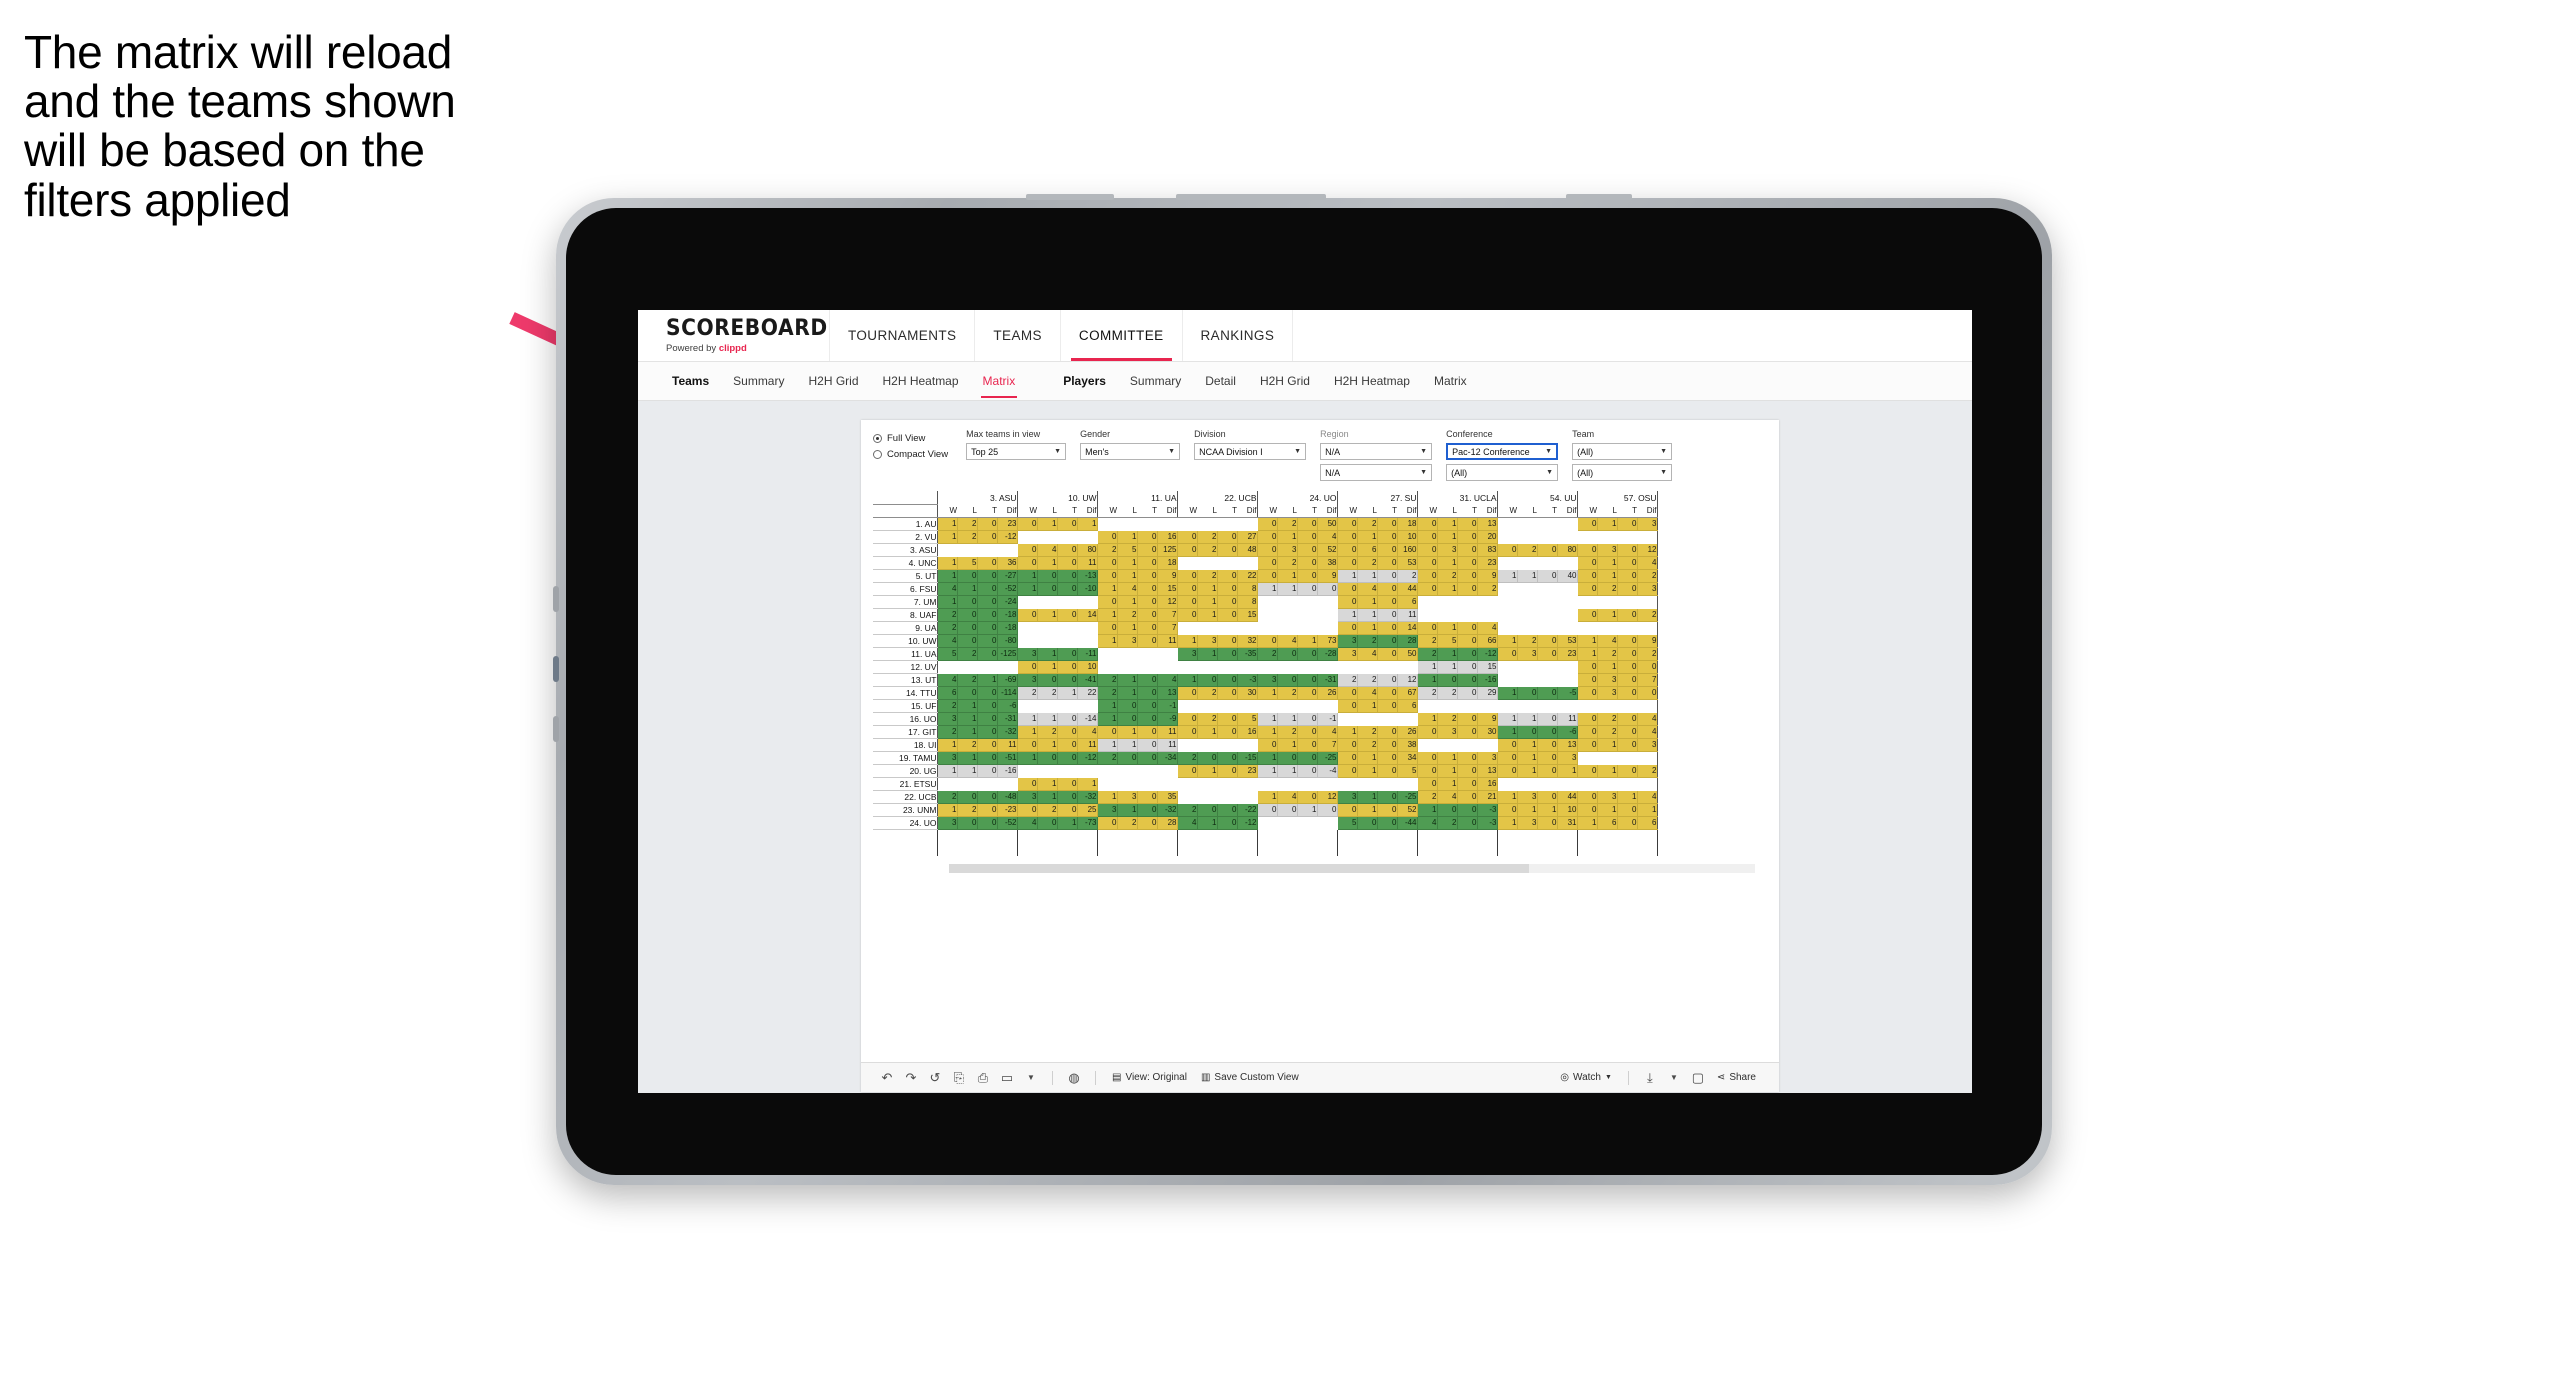 The width and height of the screenshot is (2568, 1382). I want to click on matrix-cell: 29, so click(1487, 692).